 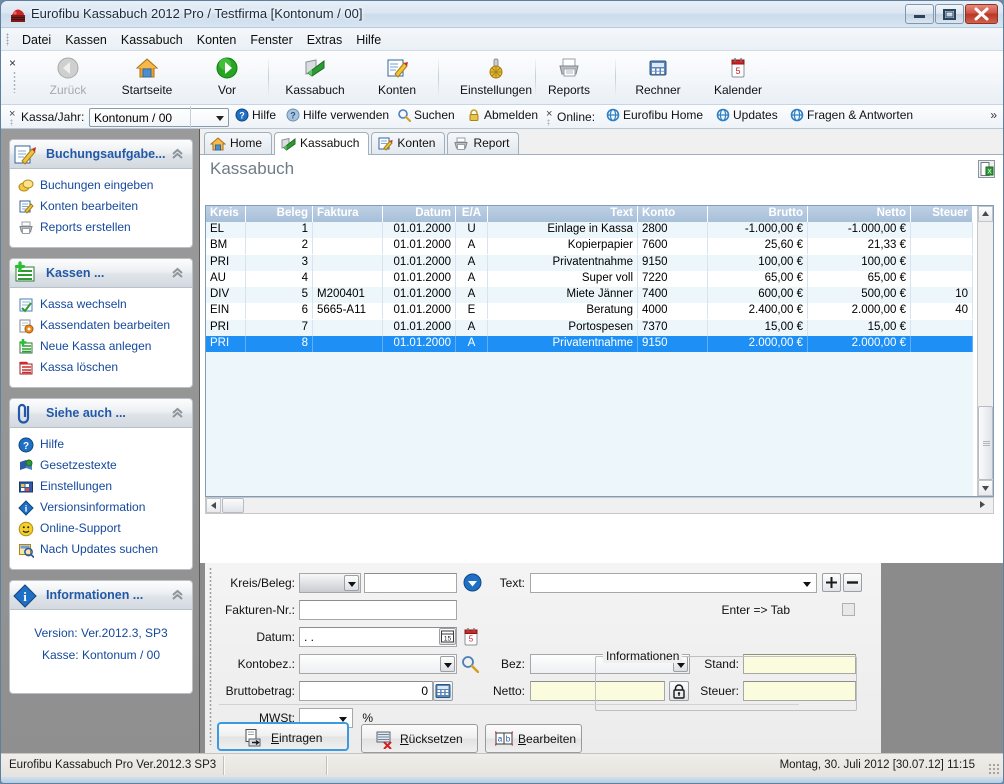 I want to click on minimize-button, so click(x=919, y=14).